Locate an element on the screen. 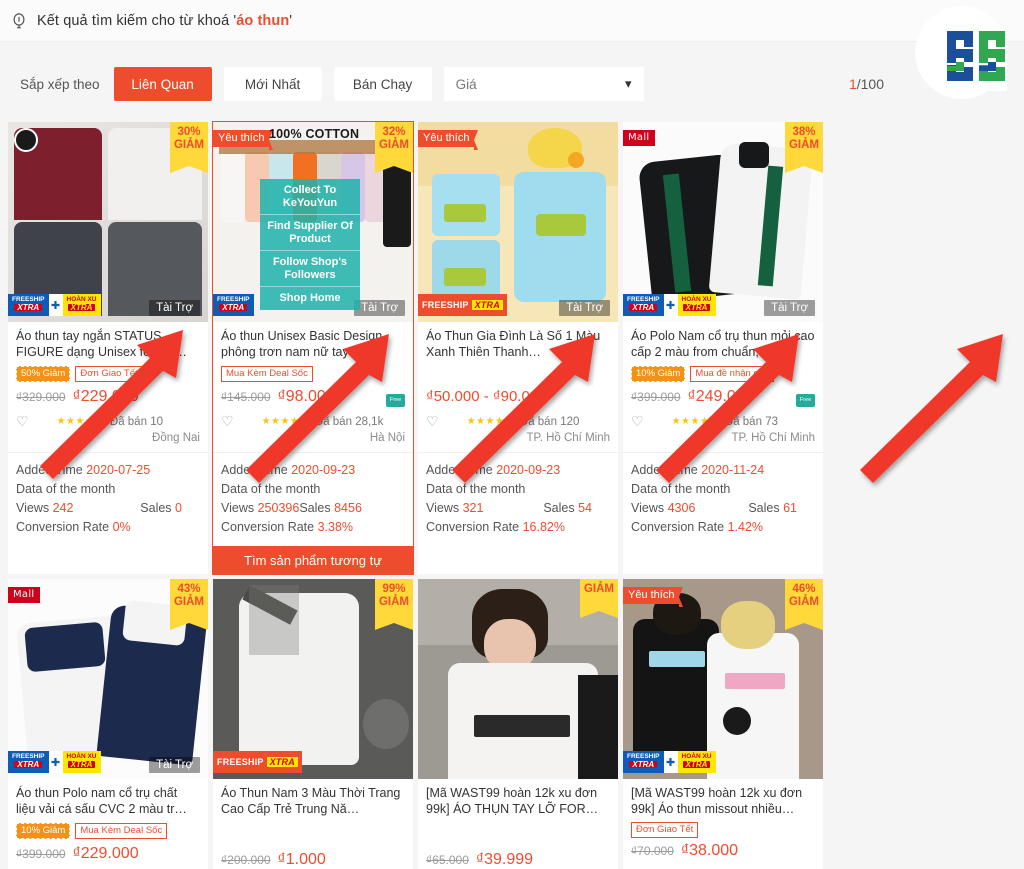 The height and width of the screenshot is (869, 1024). page-total: 100 is located at coordinates (872, 84).